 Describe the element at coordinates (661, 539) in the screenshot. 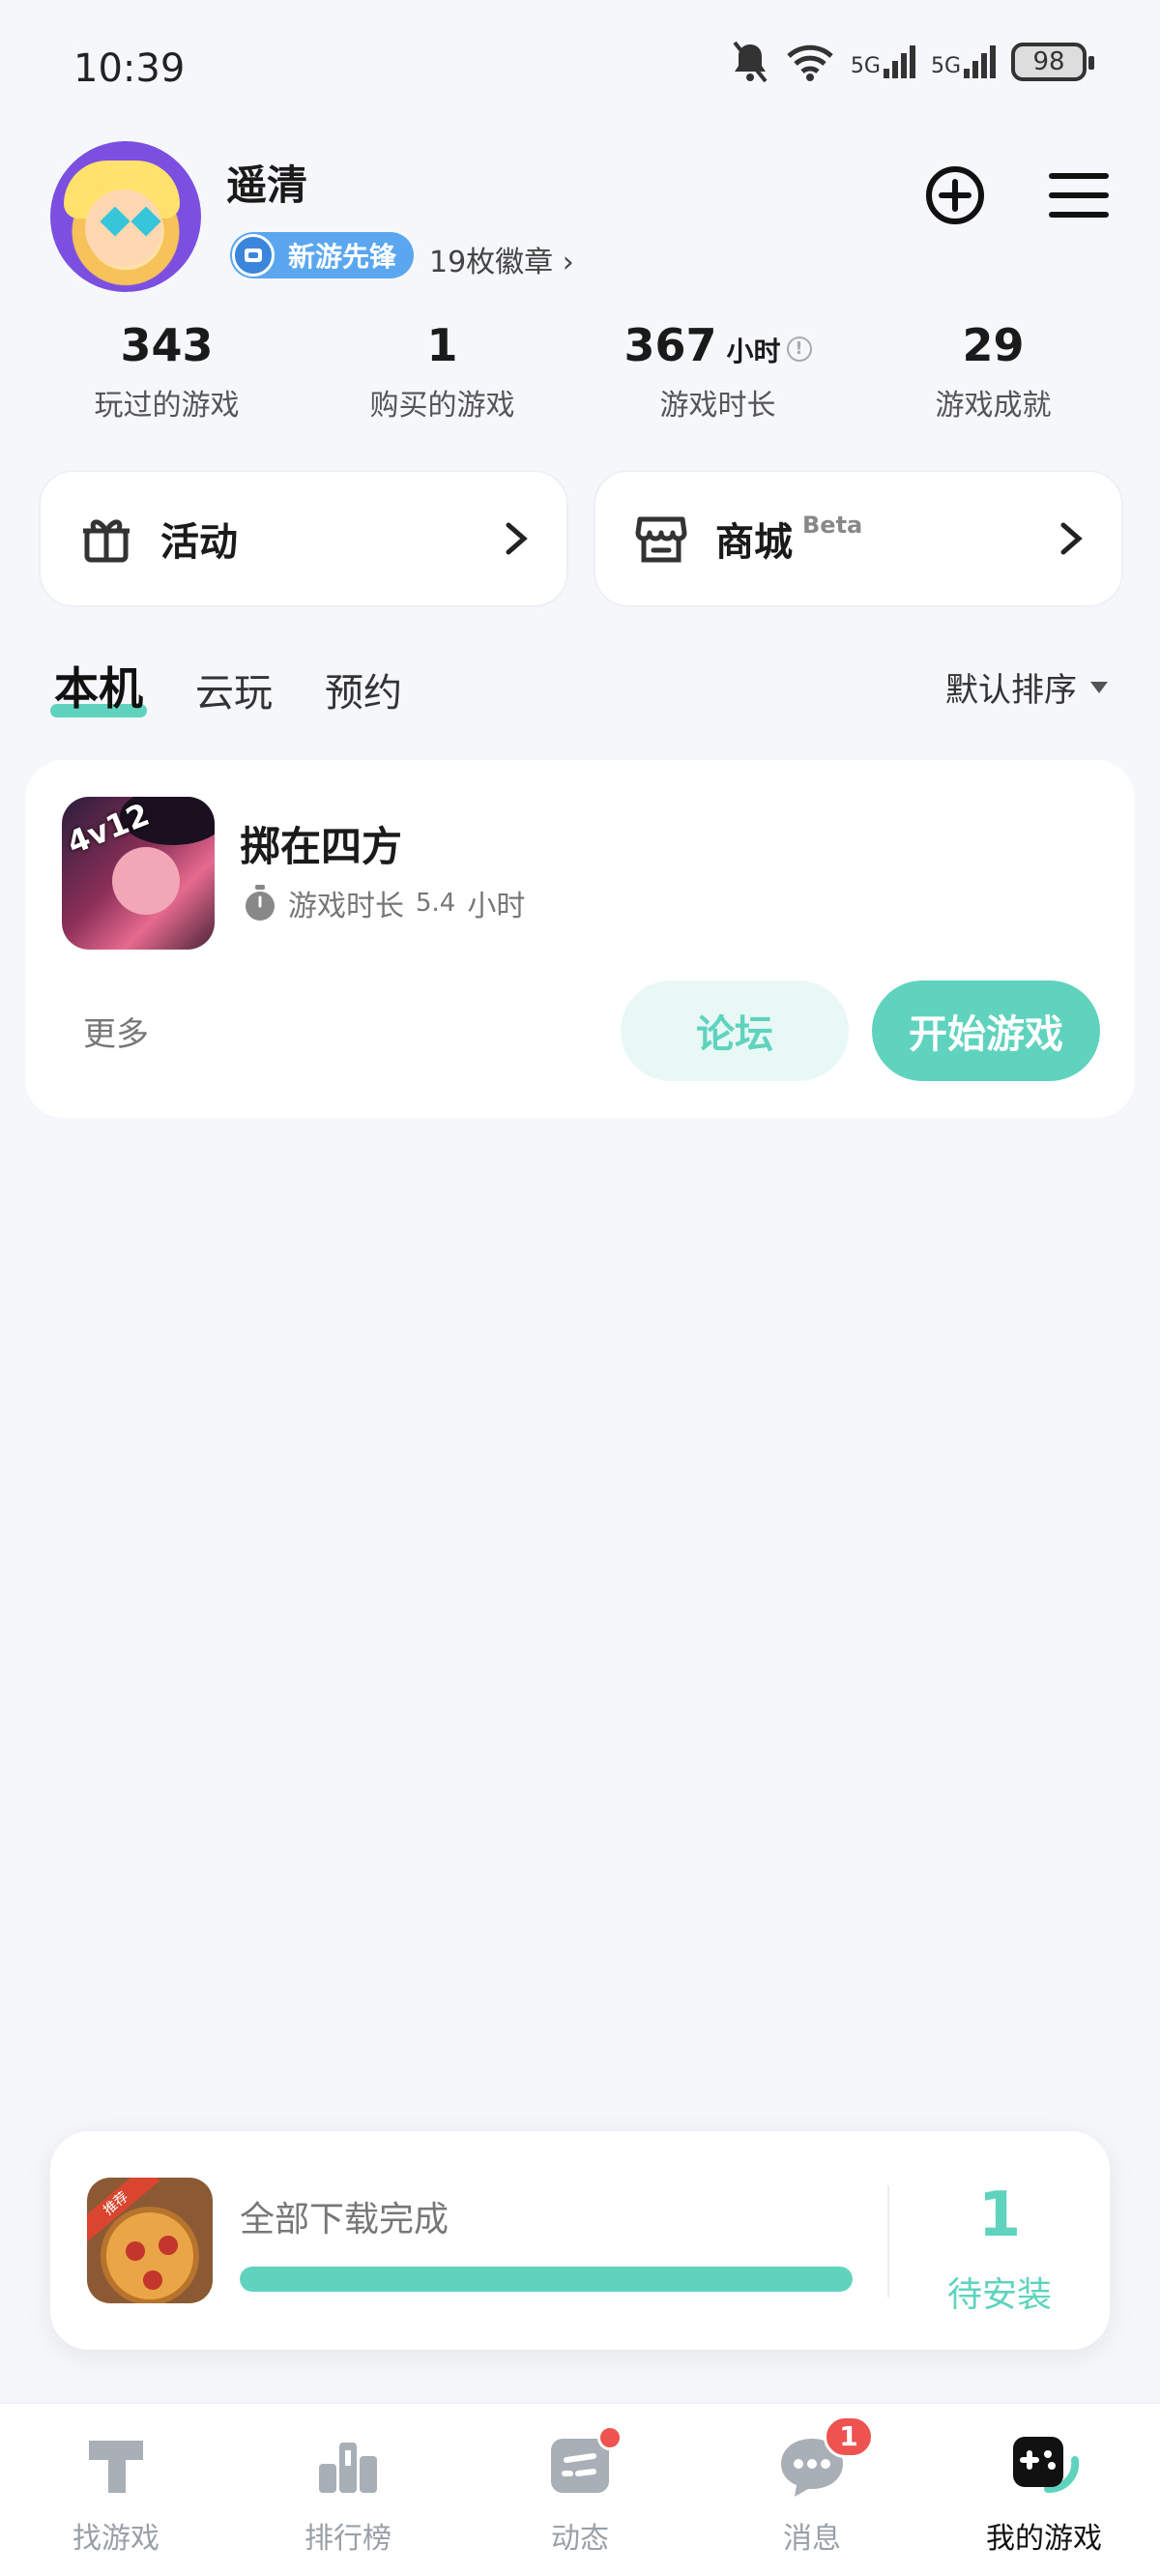

I see `store-icon` at that location.